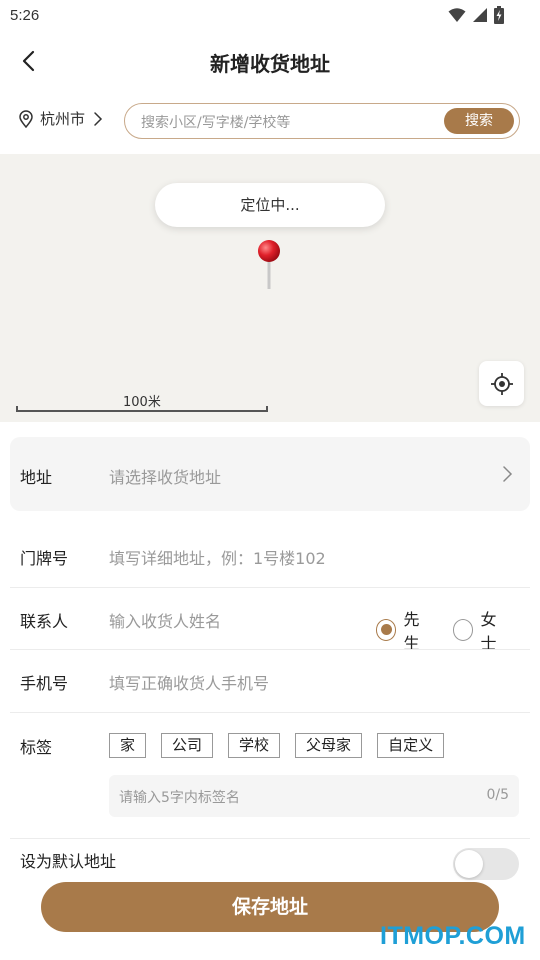 Image resolution: width=540 pixels, height=960 pixels. I want to click on search-input: 搜索小区/写字楼/学校等 搜索, so click(322, 121).